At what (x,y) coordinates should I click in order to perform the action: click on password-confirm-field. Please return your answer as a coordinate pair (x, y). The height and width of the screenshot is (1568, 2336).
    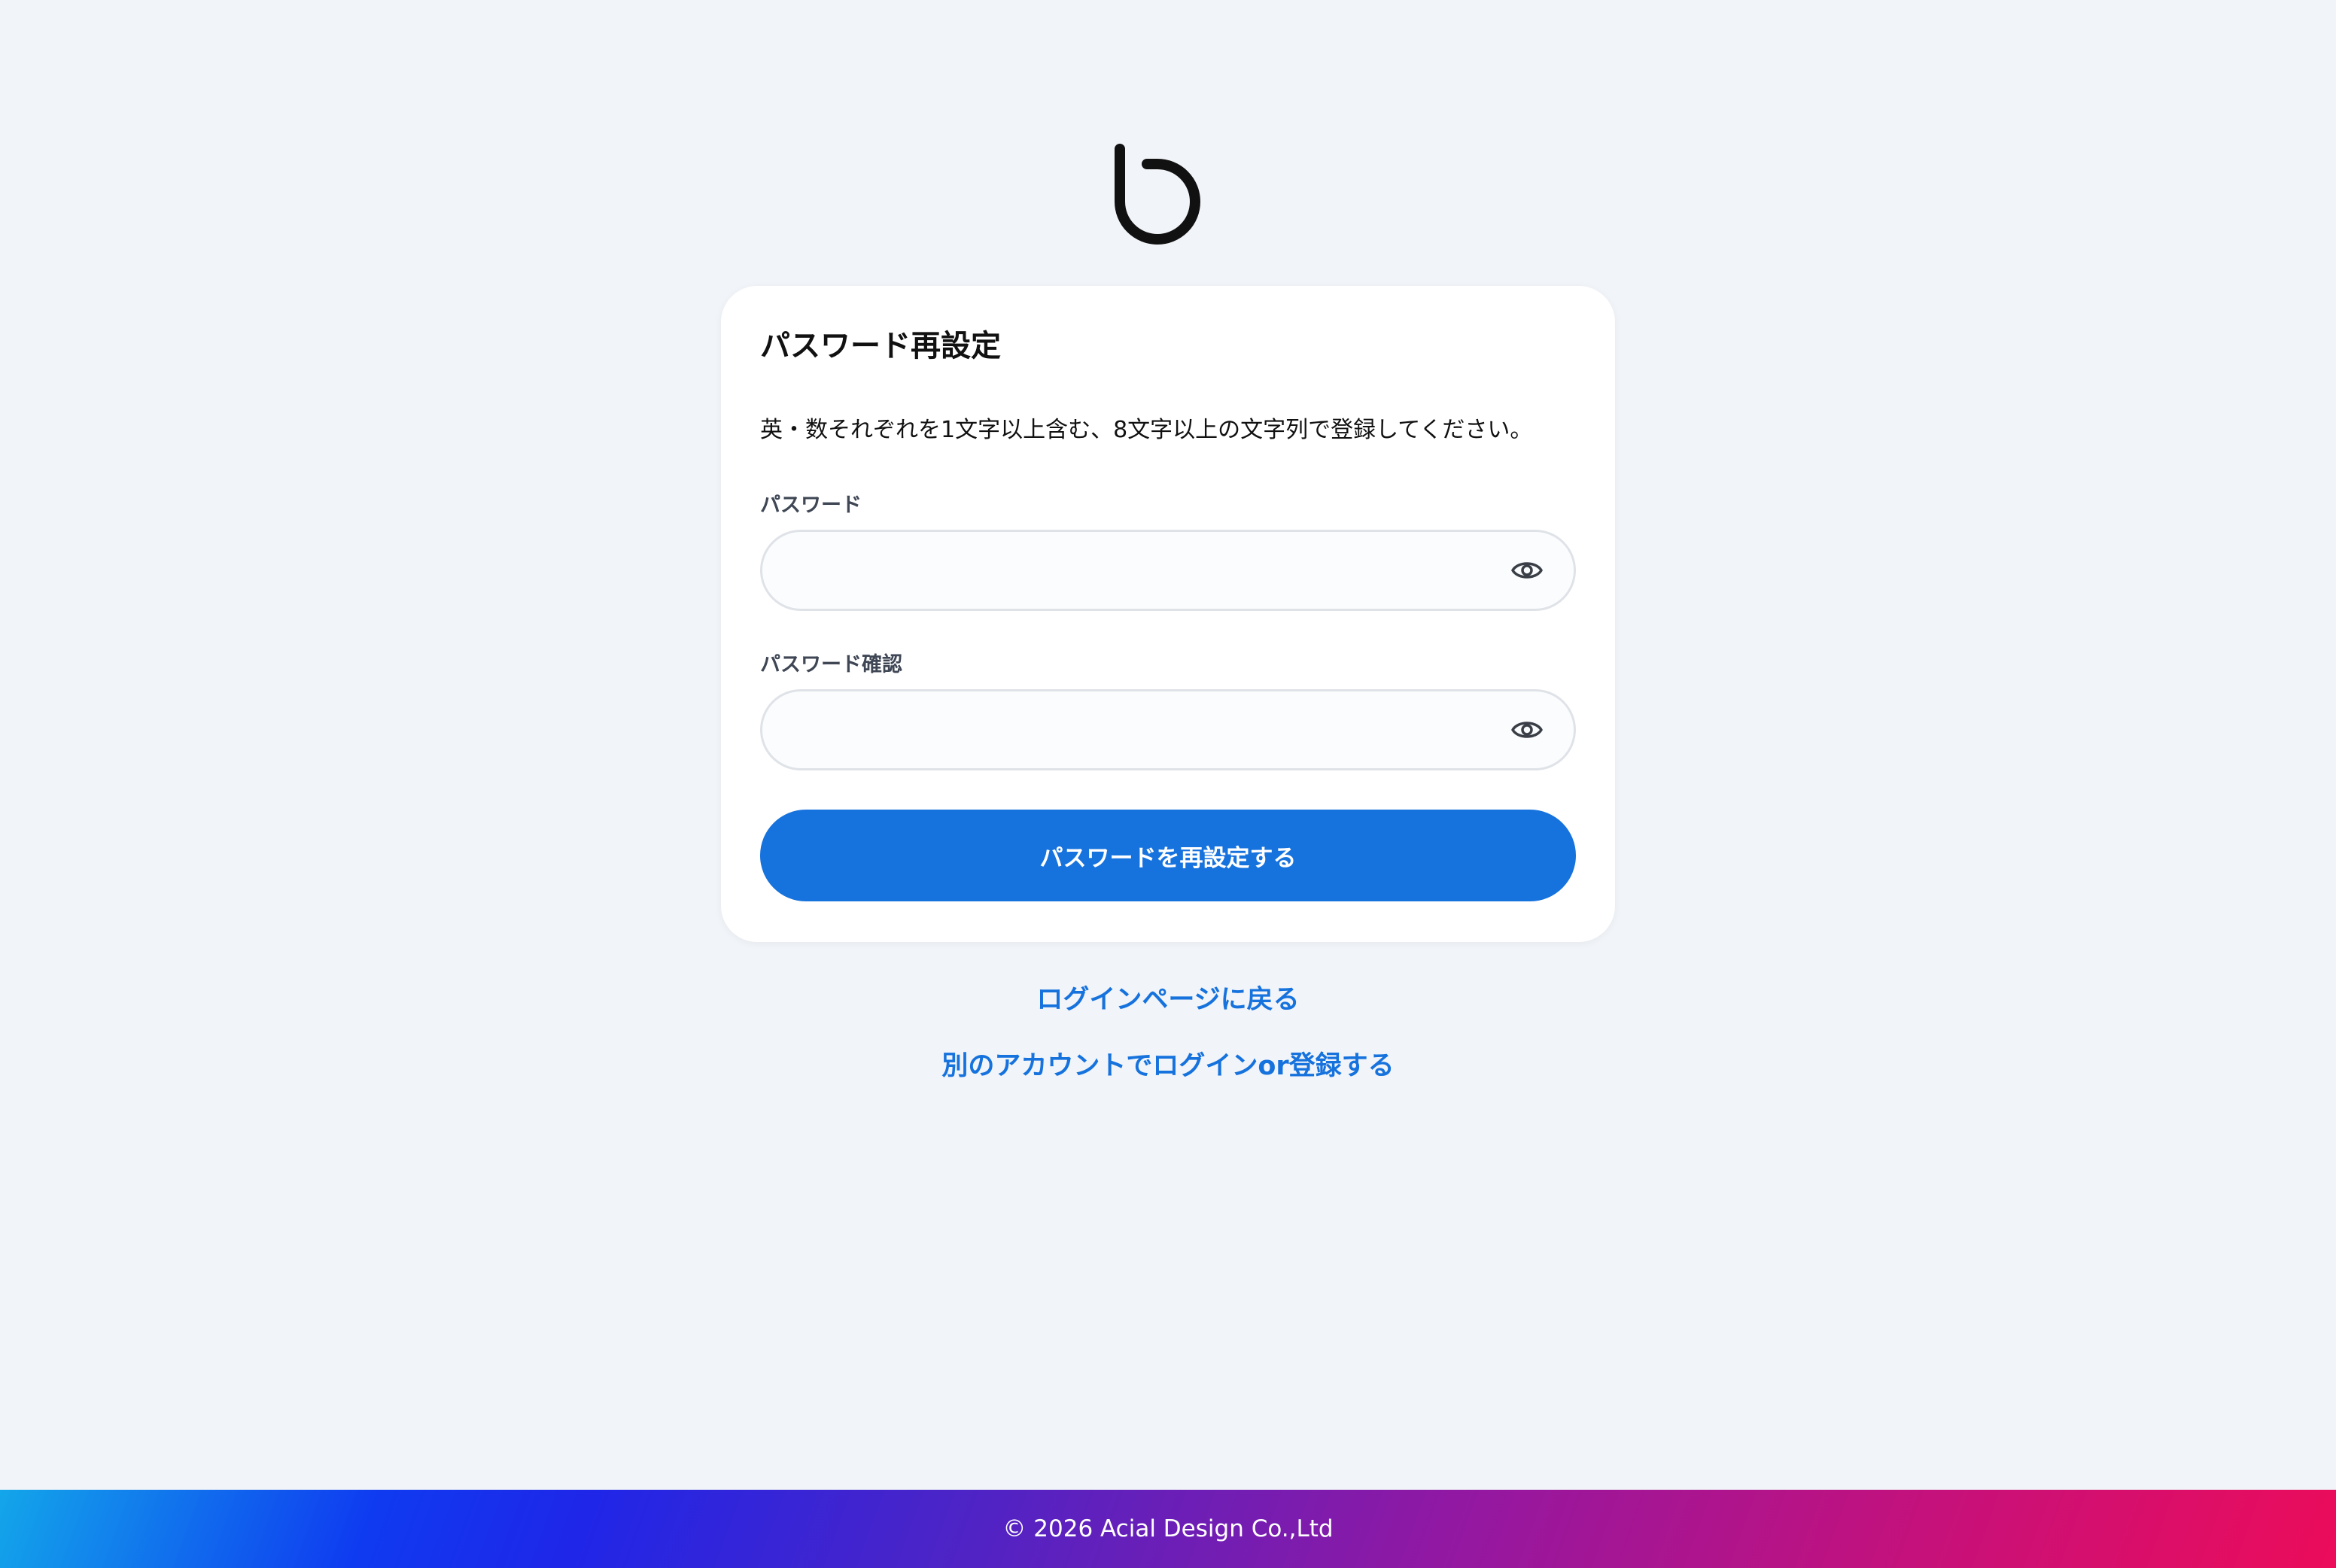
    Looking at the image, I should click on (1168, 729).